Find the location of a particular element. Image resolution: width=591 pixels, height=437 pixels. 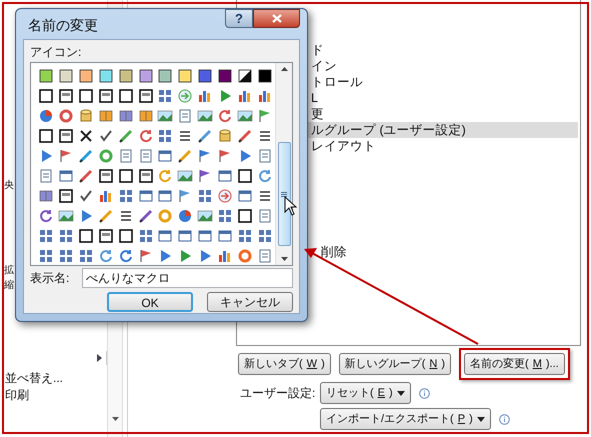

scrollbar is located at coordinates (283, 164).